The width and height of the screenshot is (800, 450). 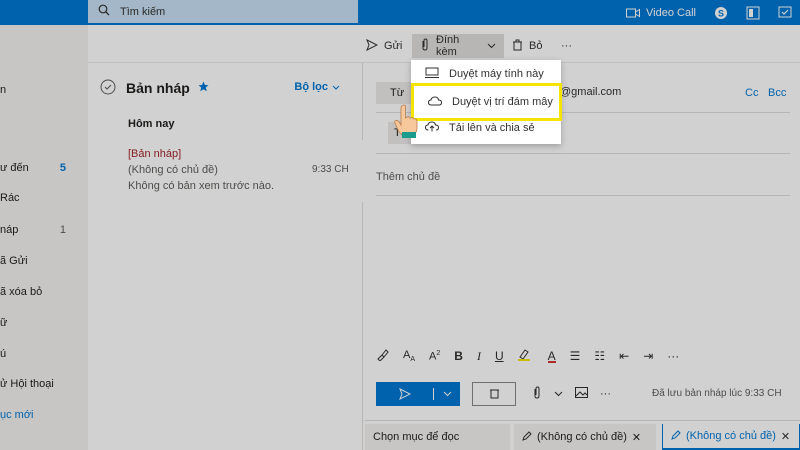 I want to click on menu-item-label: Duyệt máy tính này, so click(x=496, y=74).